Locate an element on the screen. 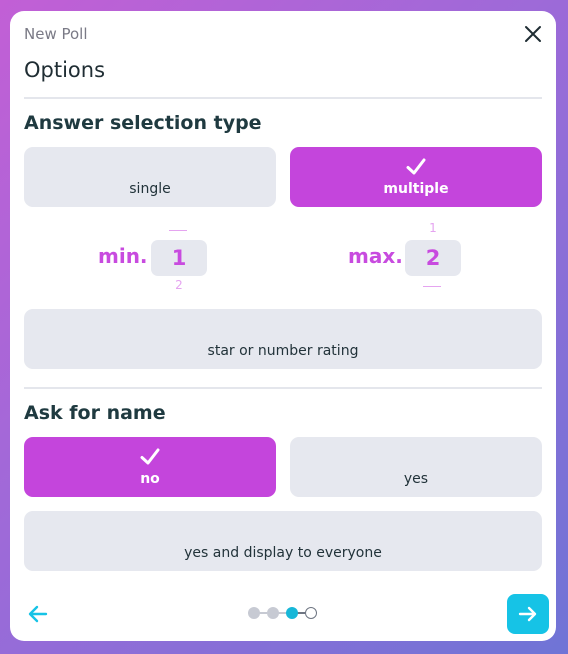 The width and height of the screenshot is (568, 654). option-no-label: no is located at coordinates (150, 479).